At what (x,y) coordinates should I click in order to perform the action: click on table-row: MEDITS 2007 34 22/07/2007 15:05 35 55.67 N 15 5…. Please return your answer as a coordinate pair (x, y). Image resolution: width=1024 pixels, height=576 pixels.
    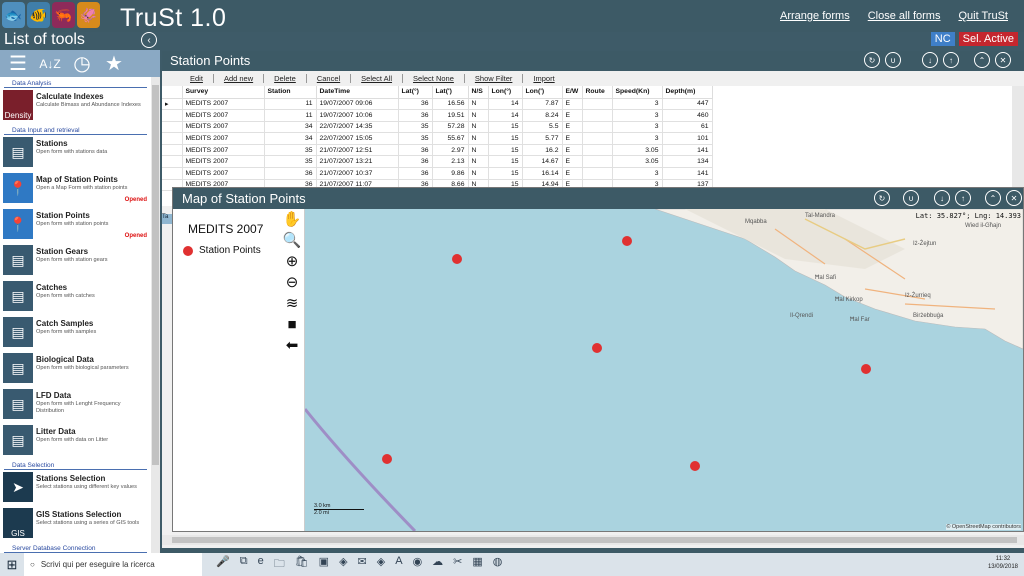
    Looking at the image, I should click on (437, 138).